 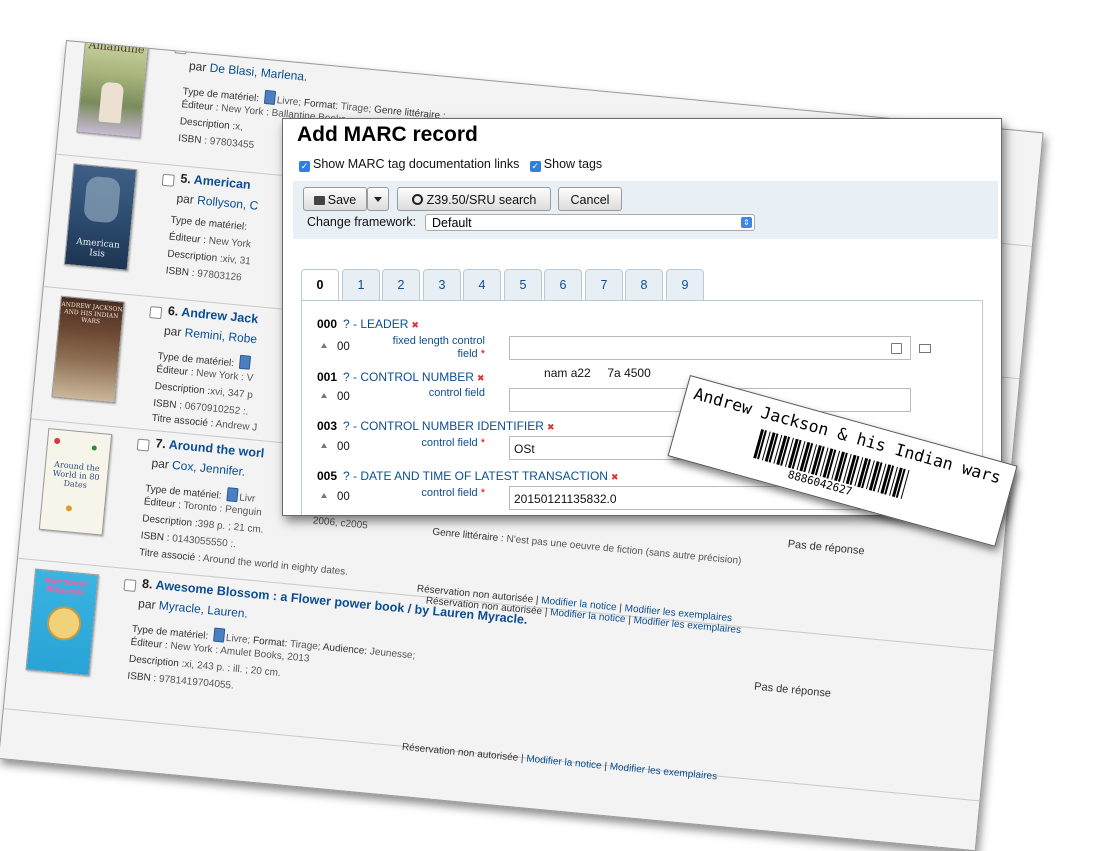 What do you see at coordinates (474, 199) in the screenshot?
I see `z3950-search-button: Z39.50/SRU search` at bounding box center [474, 199].